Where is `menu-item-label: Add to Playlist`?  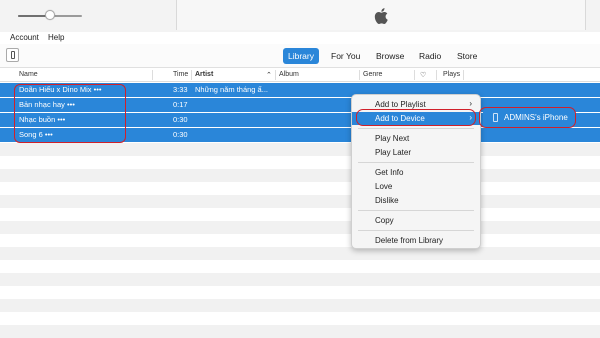
menu-item-label: Add to Playlist is located at coordinates (400, 104).